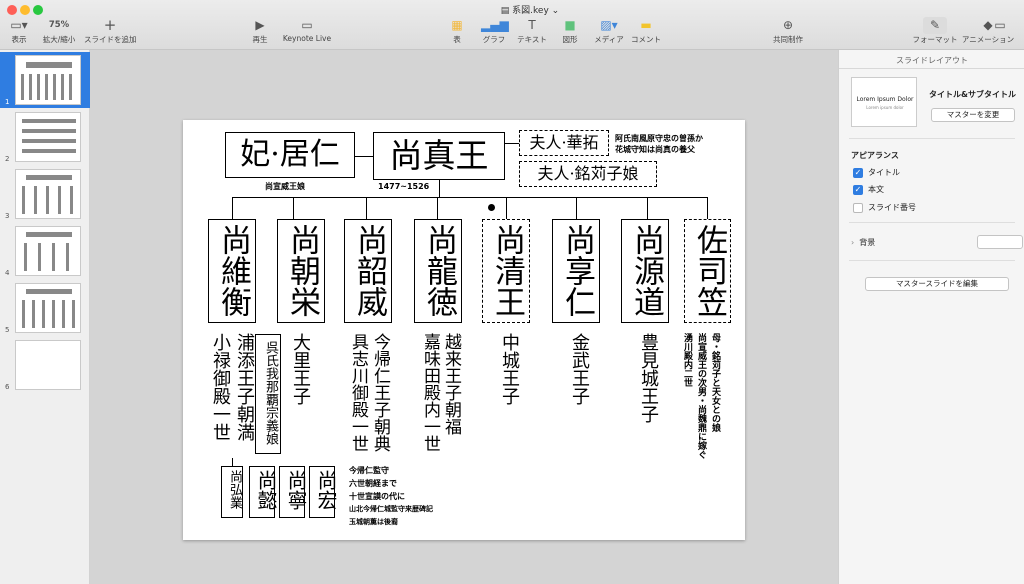 The width and height of the screenshot is (1024, 584). Describe the element at coordinates (439, 156) in the screenshot. I see `king-box: 尚真王` at that location.